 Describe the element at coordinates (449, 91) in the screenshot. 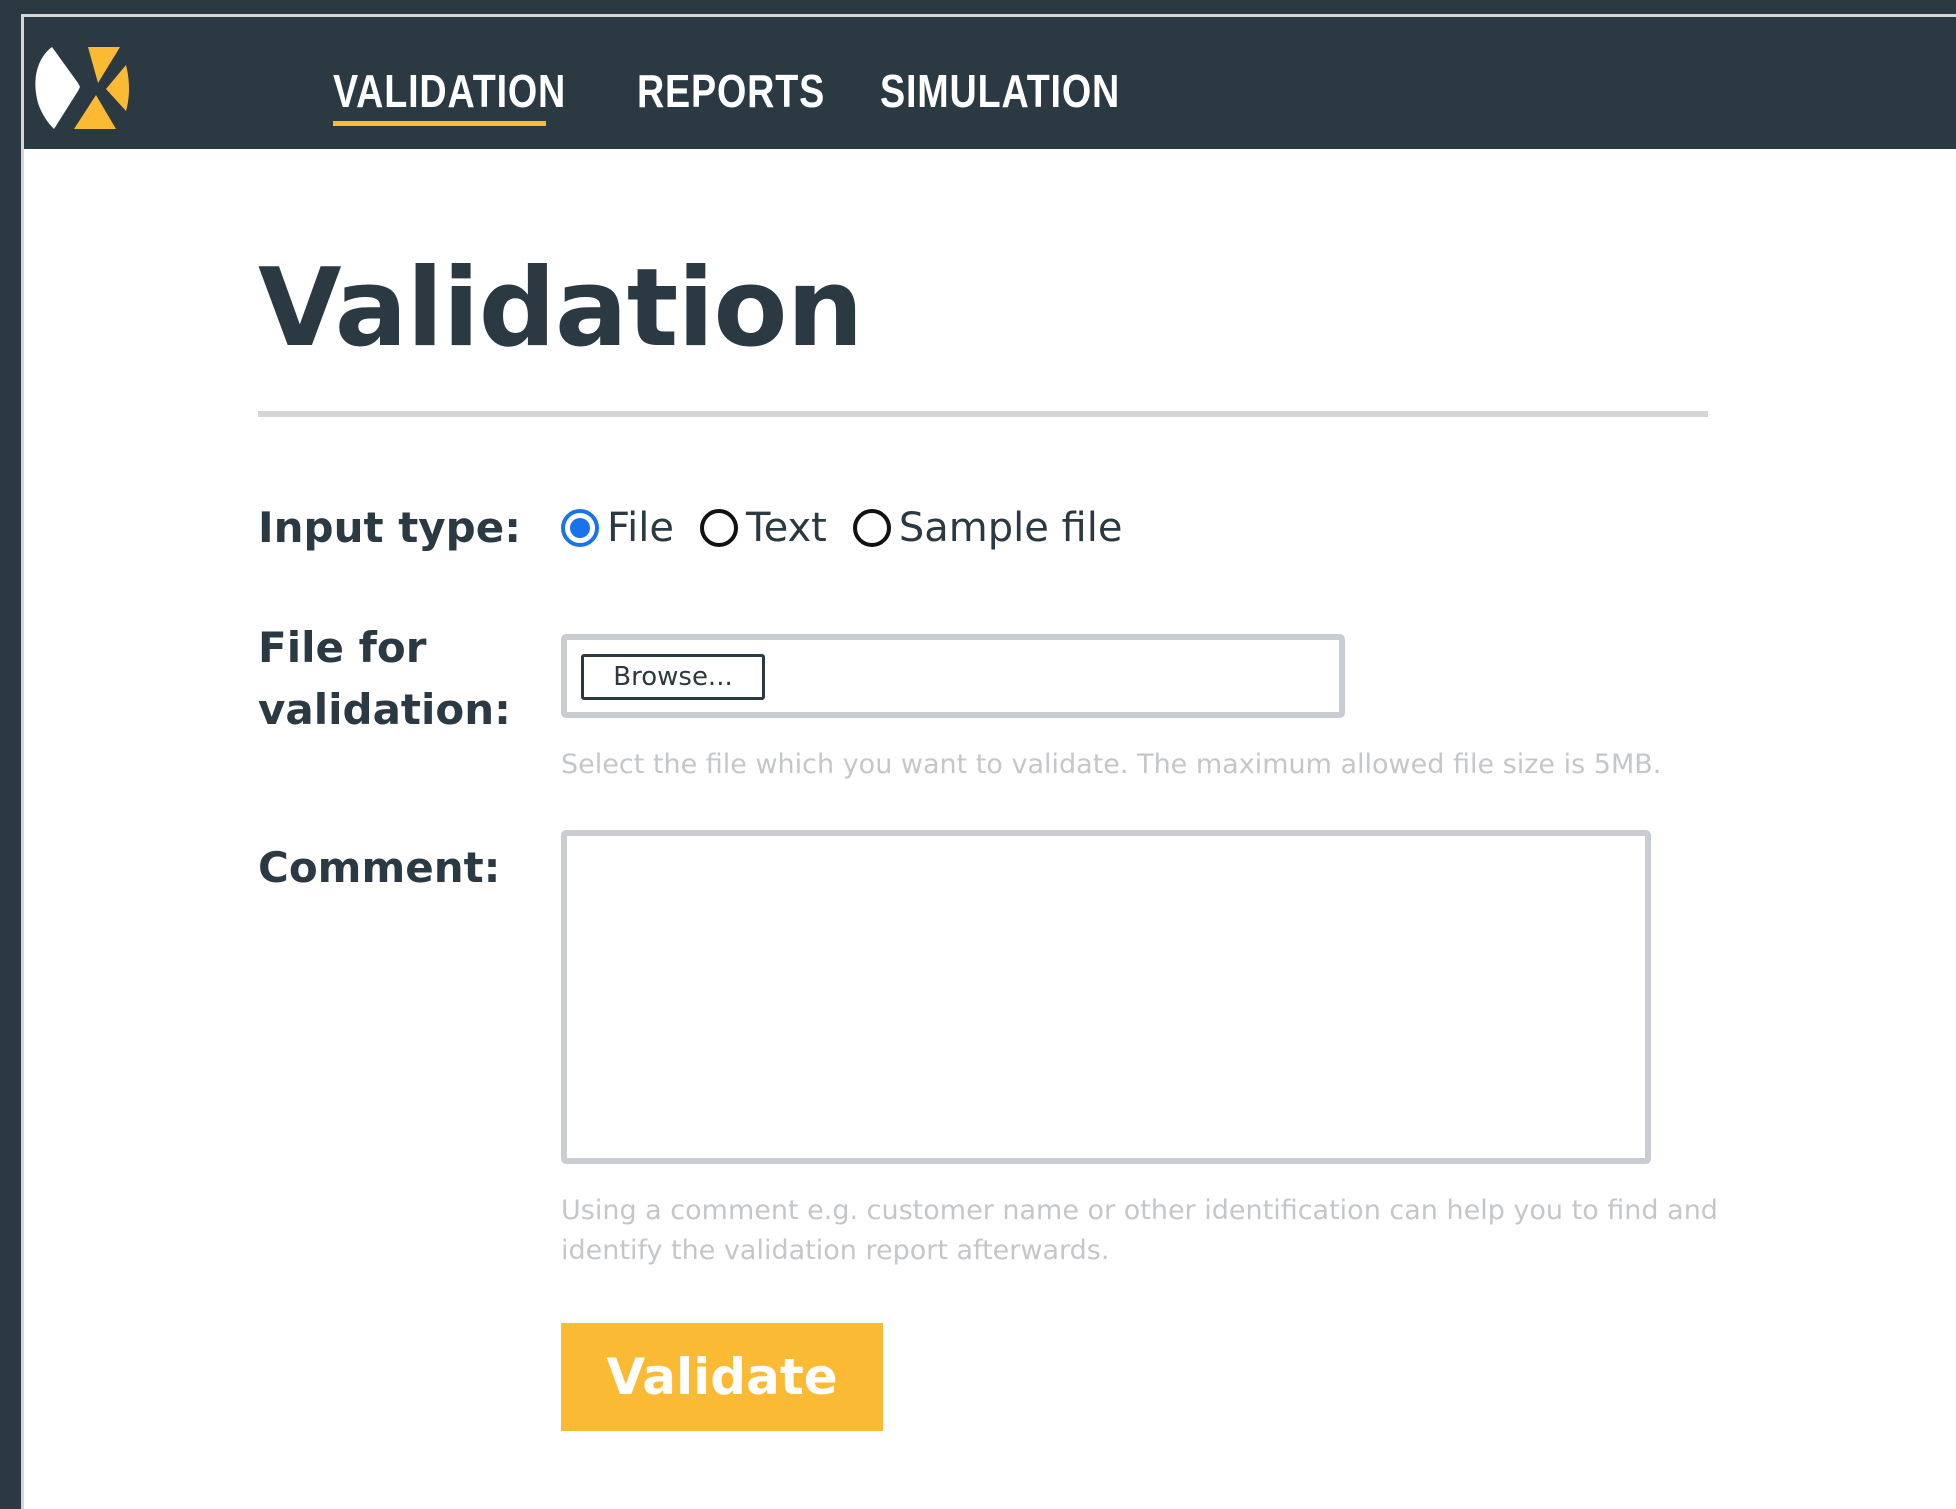

I see `nav-validation: VALIDATION` at that location.